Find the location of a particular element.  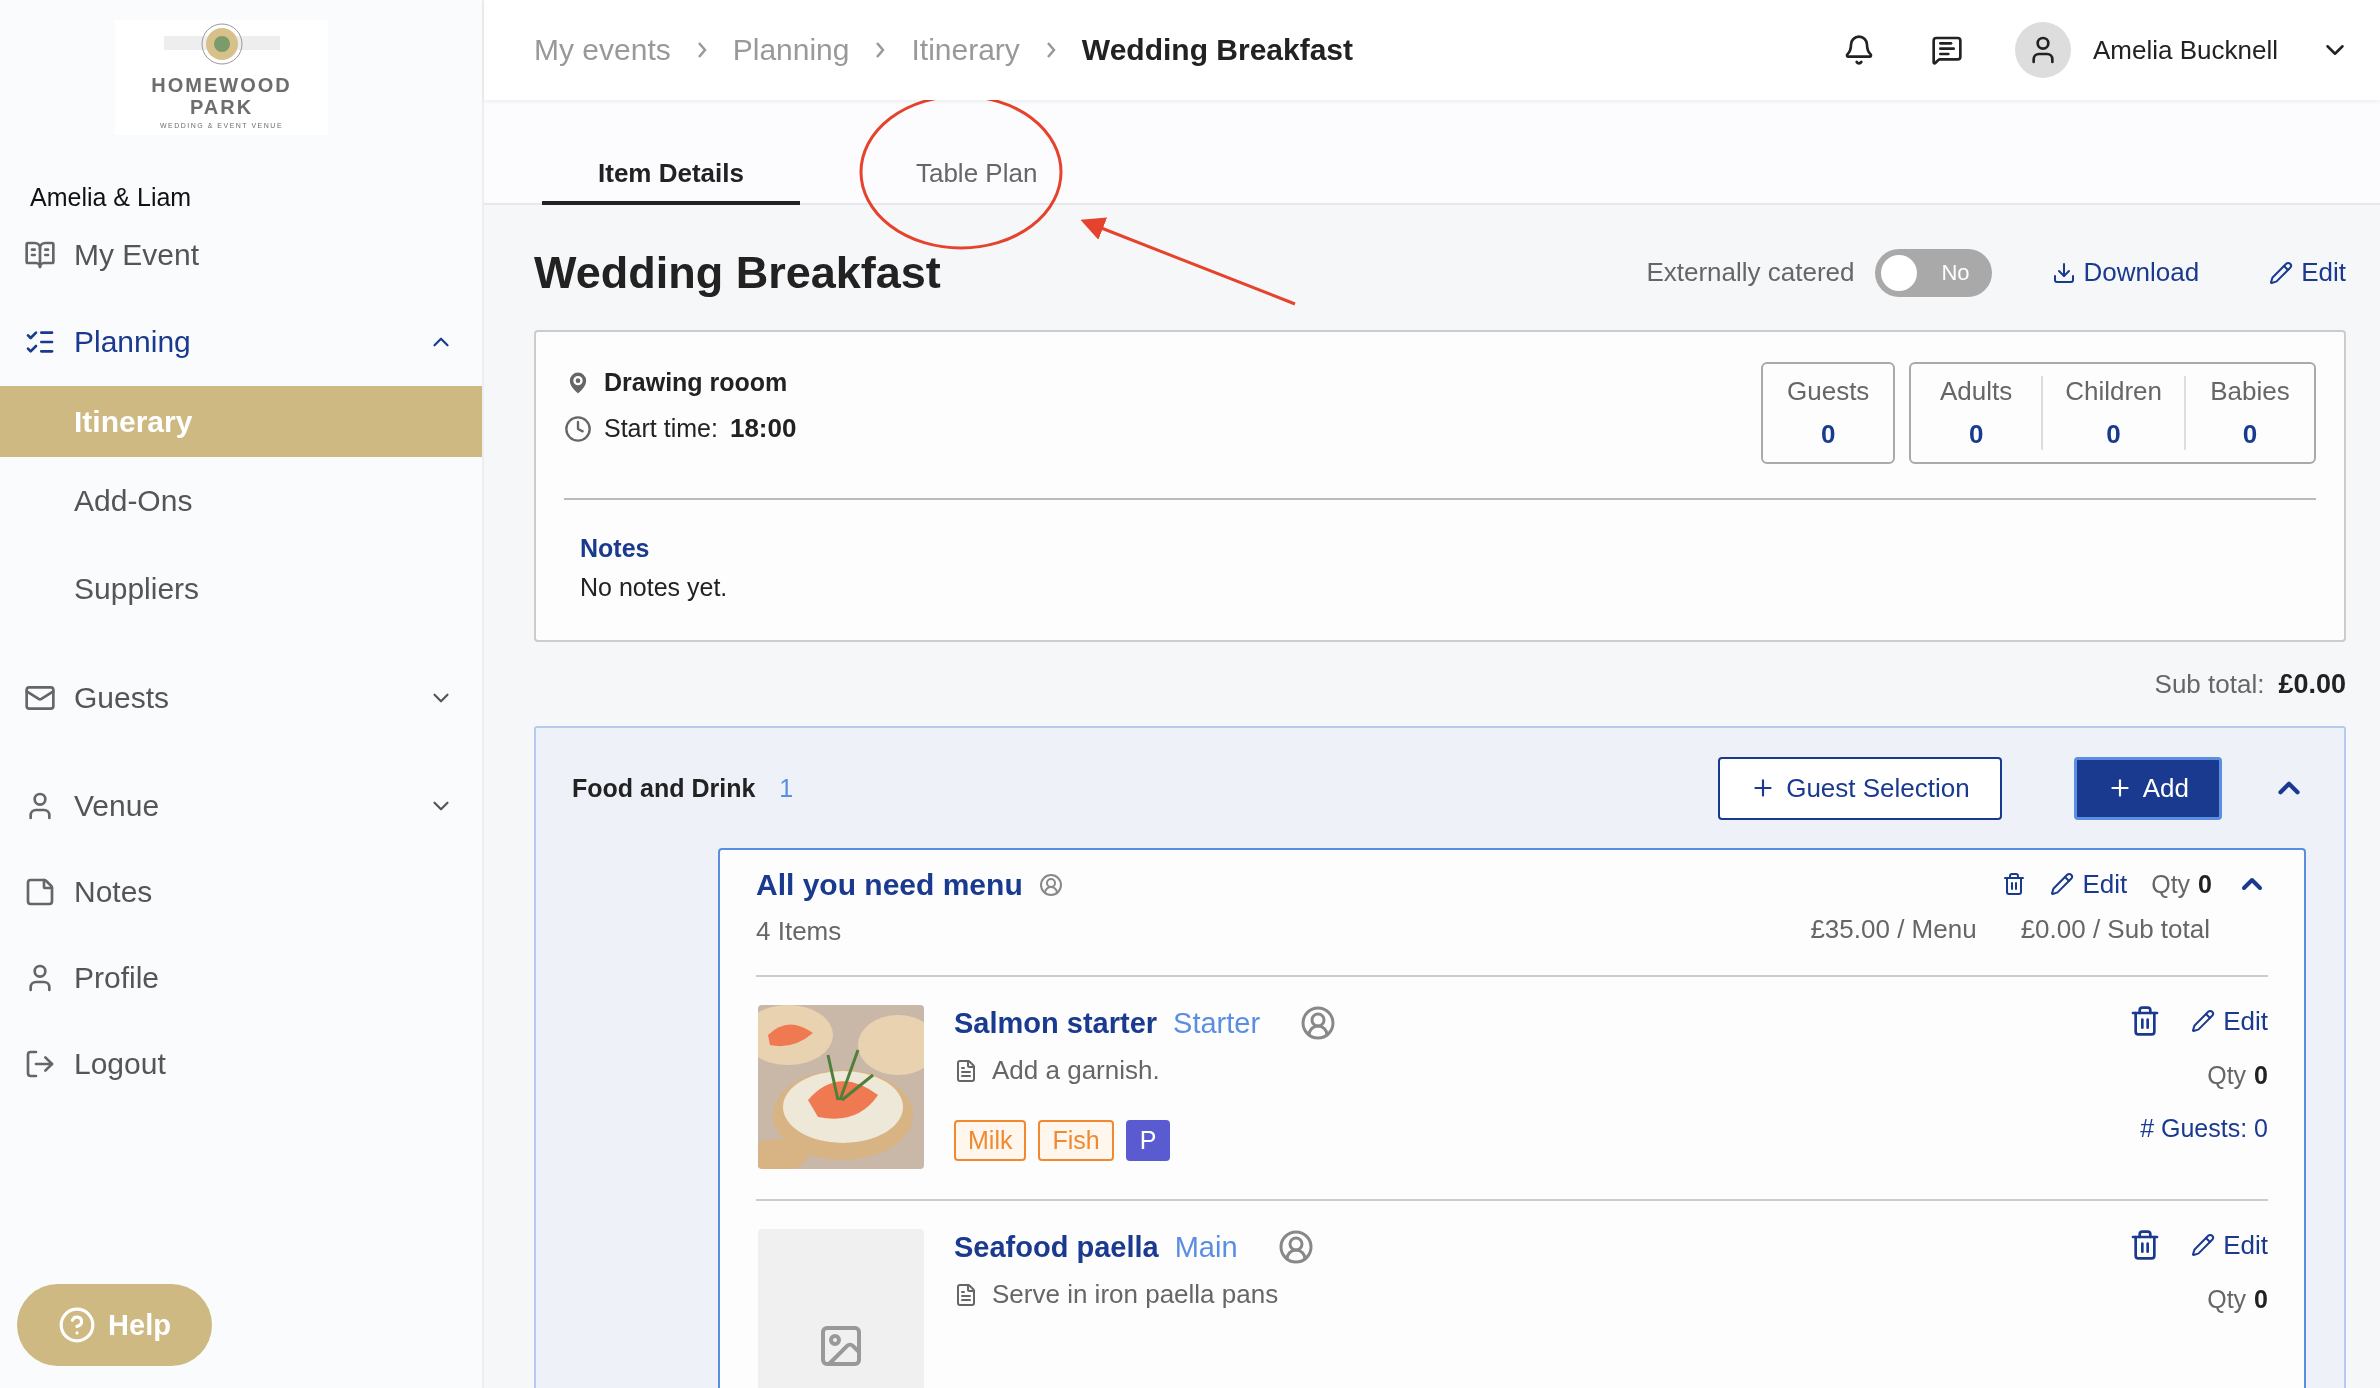

document-icon is located at coordinates (40, 892).